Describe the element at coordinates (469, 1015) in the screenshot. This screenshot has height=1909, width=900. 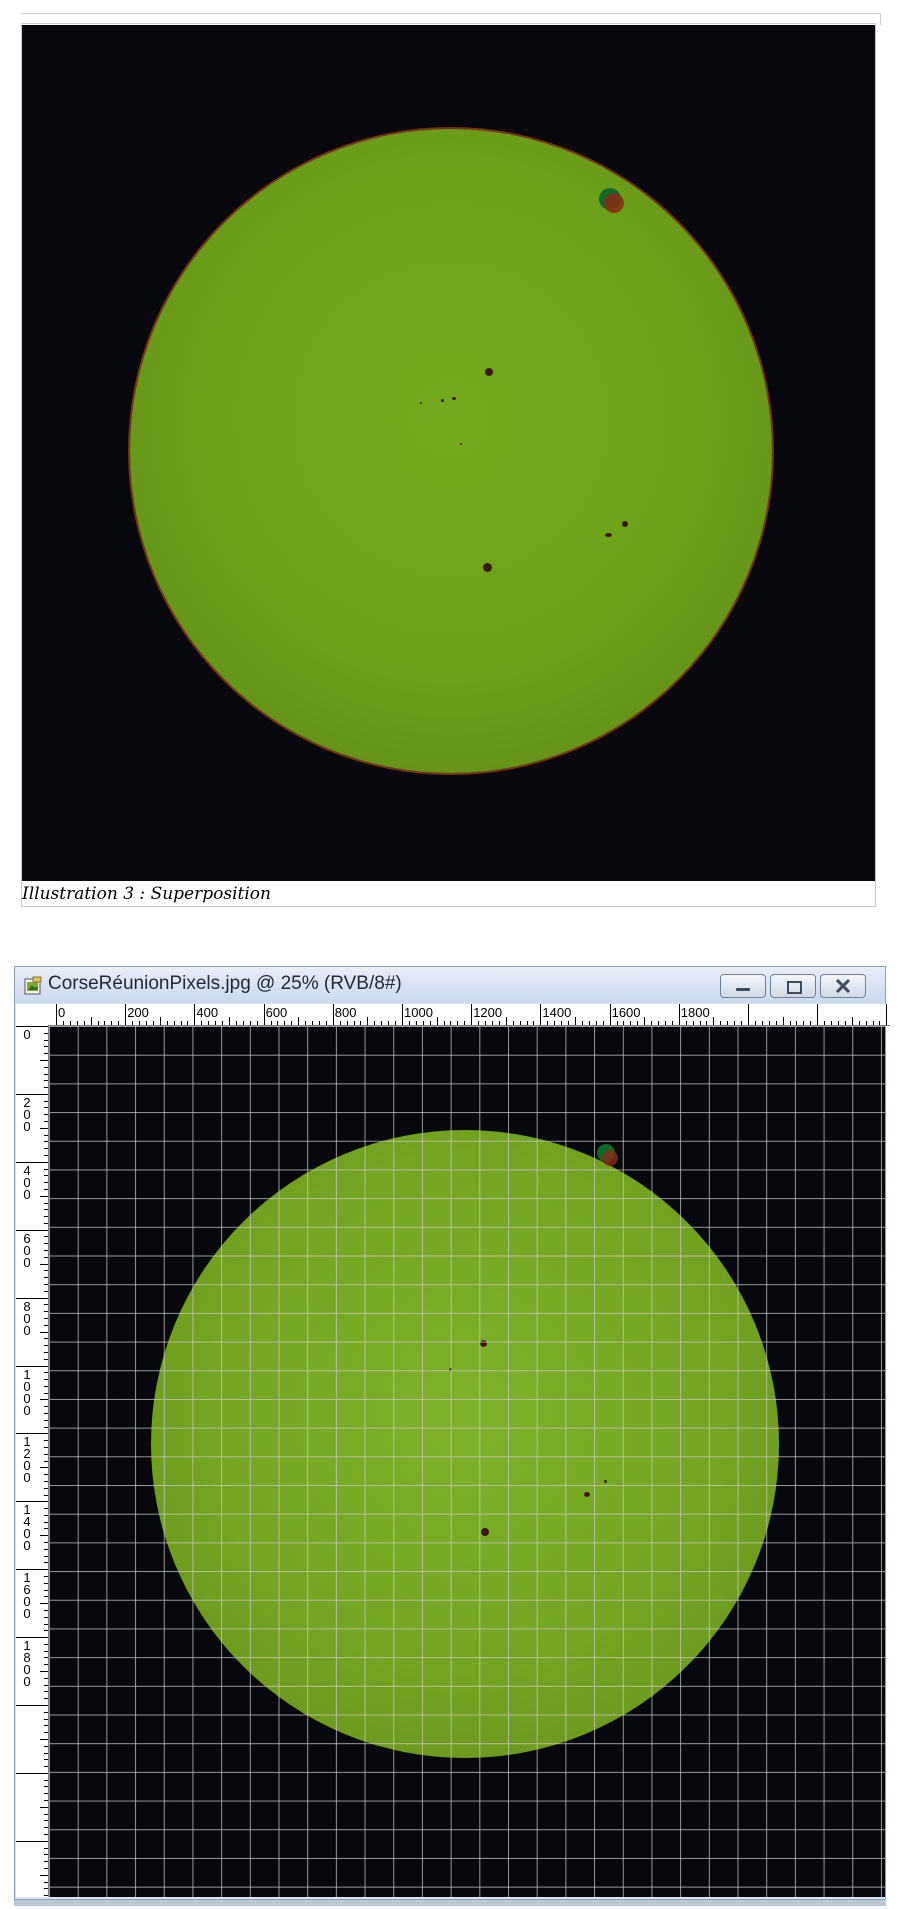
I see `horizontal-ruler: 0 200 400 600 800 1000 1200 1400 1600 1800` at that location.